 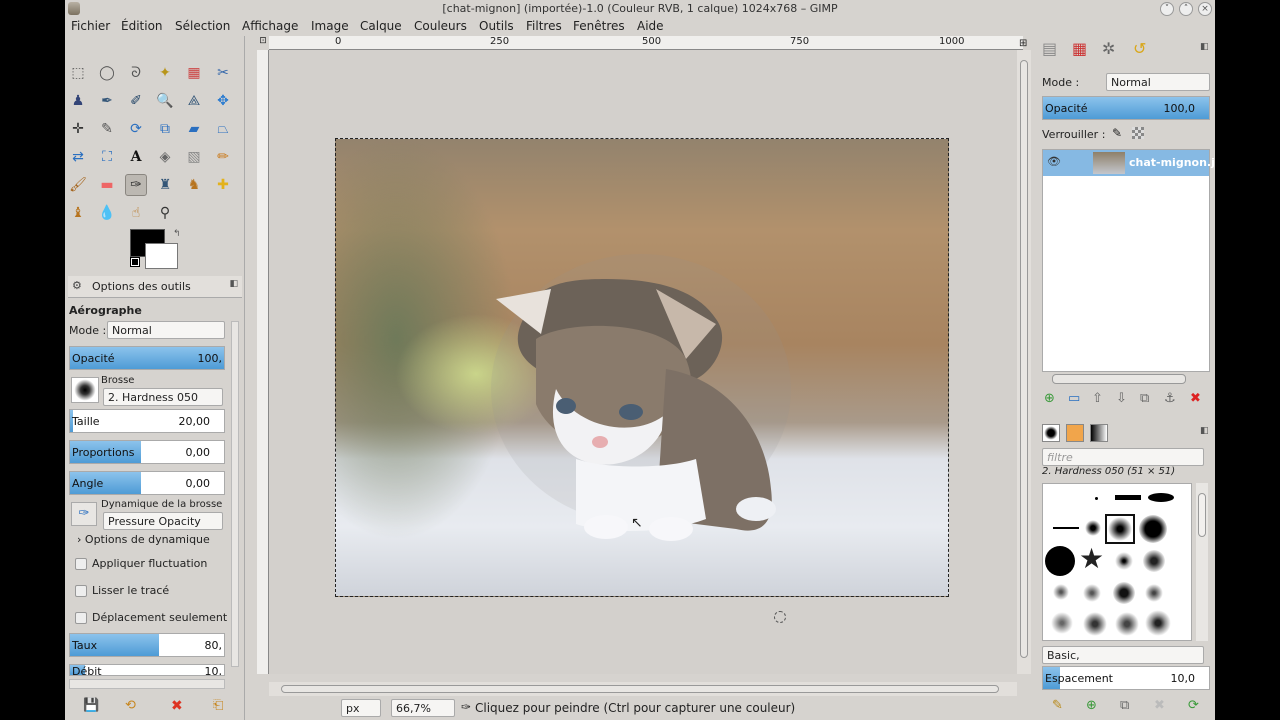 I want to click on quick-mask-corner-icon: ⊡, so click(x=263, y=43).